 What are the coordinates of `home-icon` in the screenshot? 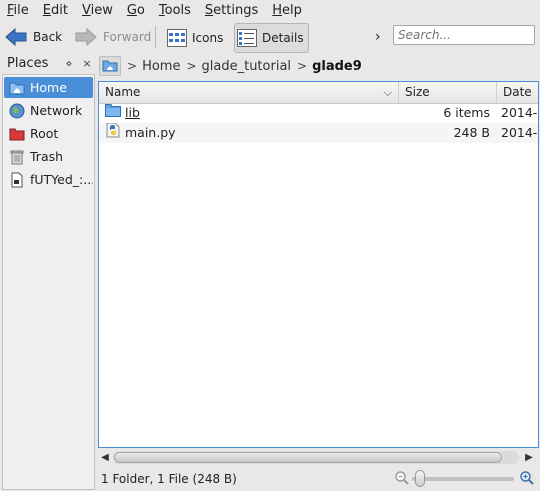 It's located at (110, 66).